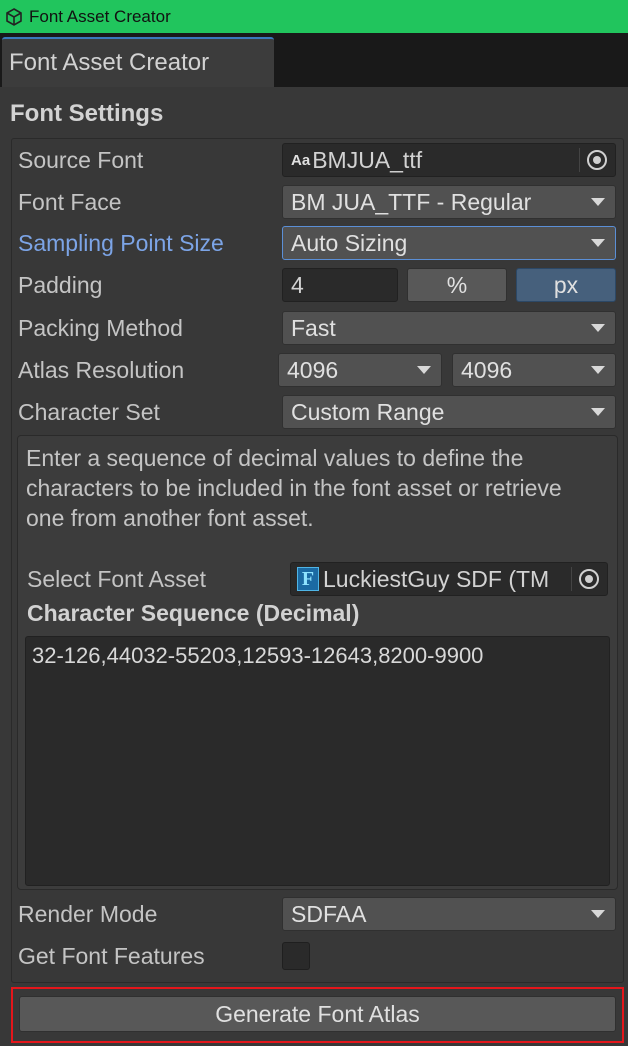 The image size is (628, 1046). Describe the element at coordinates (367, 159) in the screenshot. I see `source-font-value: BMJUA_ttf` at that location.